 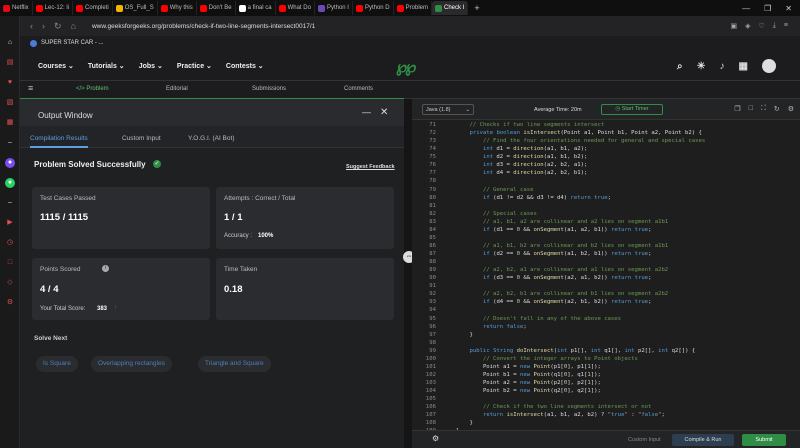 I want to click on minimize-icon: —, so click(x=366, y=112).